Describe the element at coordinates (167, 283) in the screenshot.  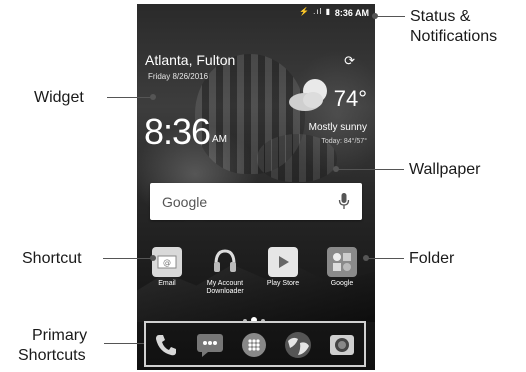
I see `shortcut-label: Email` at that location.